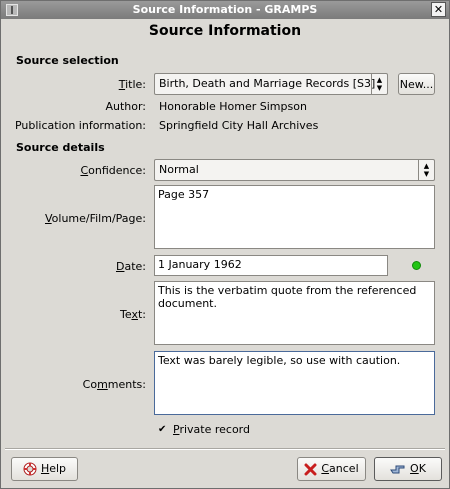 The image size is (450, 489). Describe the element at coordinates (397, 469) in the screenshot. I see `hand-pointer-icon` at that location.